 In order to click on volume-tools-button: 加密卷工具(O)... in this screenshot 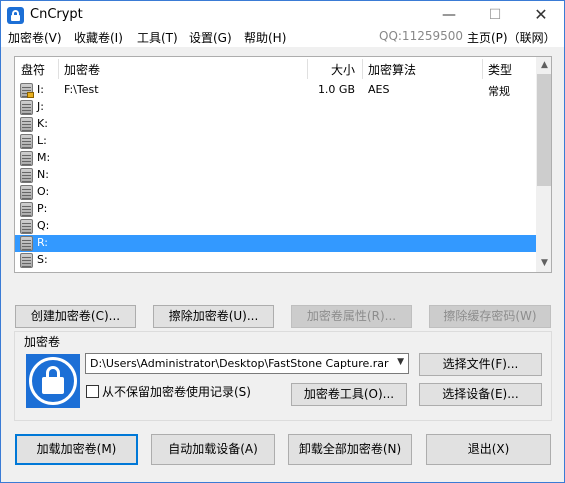, I will do `click(349, 394)`.